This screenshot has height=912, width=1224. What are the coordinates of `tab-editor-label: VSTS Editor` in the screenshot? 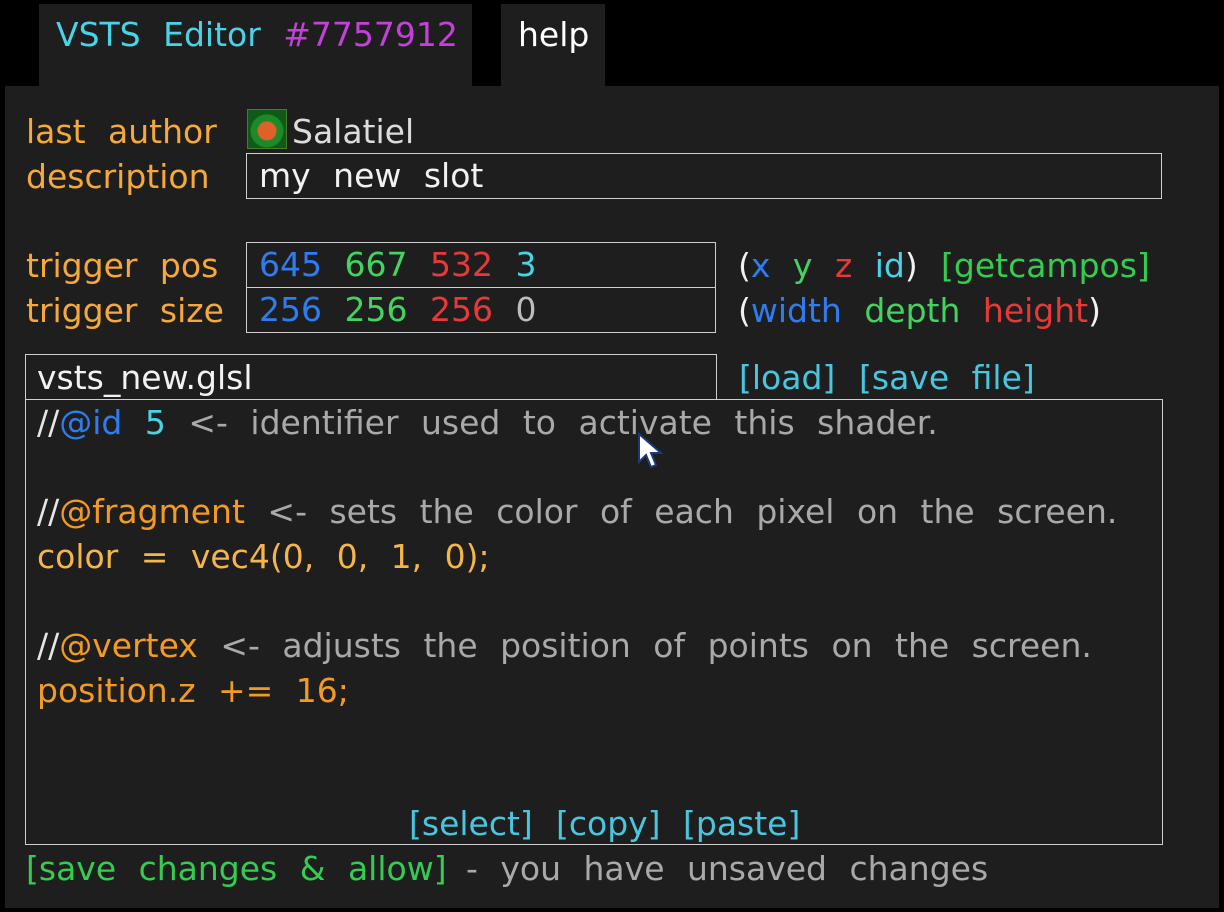 It's located at (158, 34).